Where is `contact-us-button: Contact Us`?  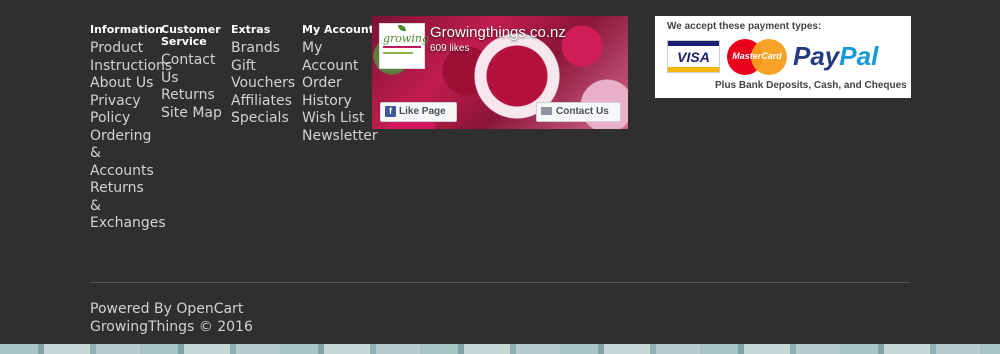
contact-us-button: Contact Us is located at coordinates (578, 112).